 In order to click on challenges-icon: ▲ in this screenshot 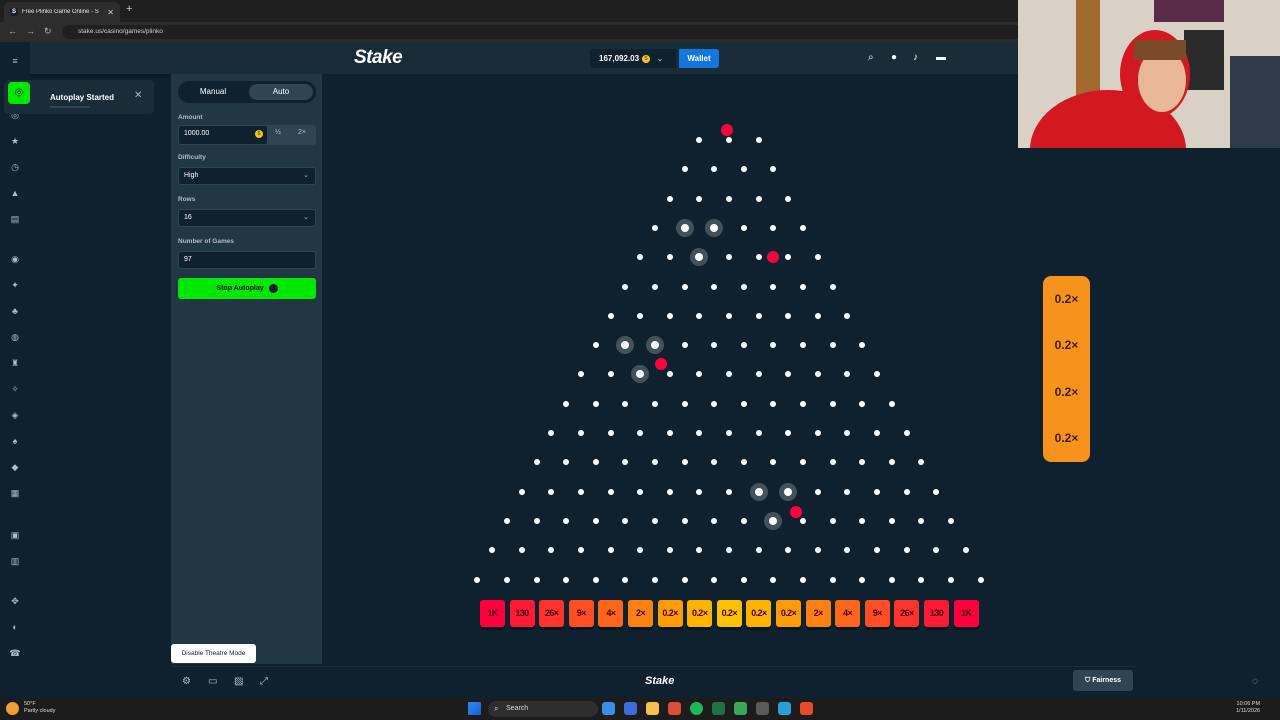, I will do `click(15, 193)`.